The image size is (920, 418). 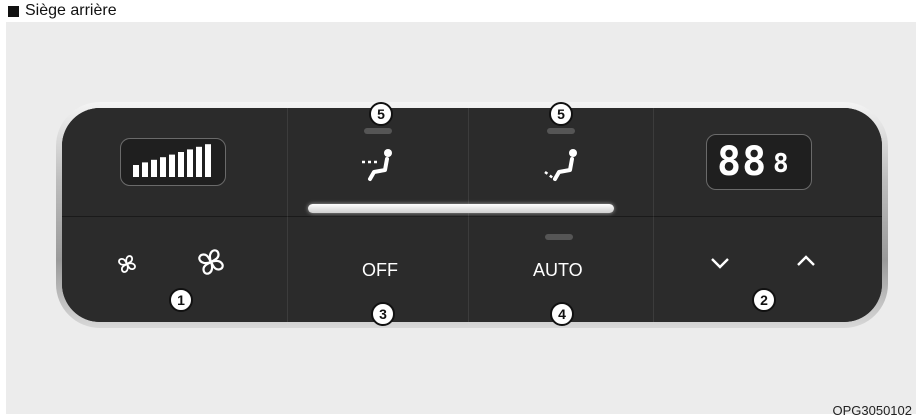 I want to click on callout-3: 3, so click(x=383, y=314).